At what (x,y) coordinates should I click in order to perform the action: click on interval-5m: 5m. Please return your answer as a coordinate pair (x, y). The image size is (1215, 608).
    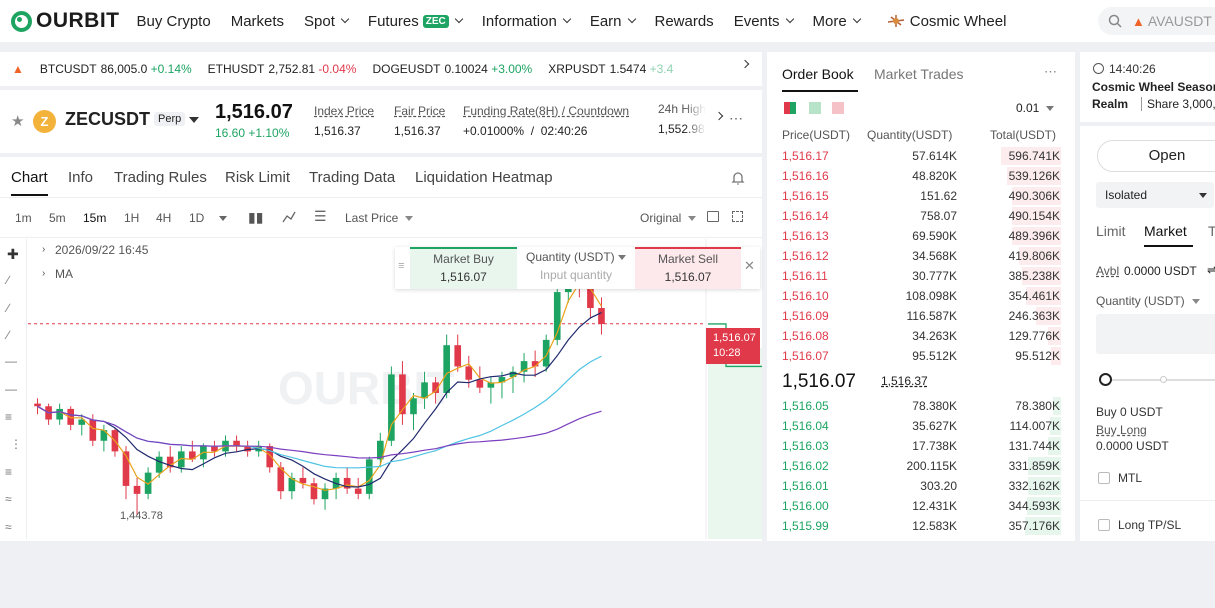
    Looking at the image, I should click on (57, 218).